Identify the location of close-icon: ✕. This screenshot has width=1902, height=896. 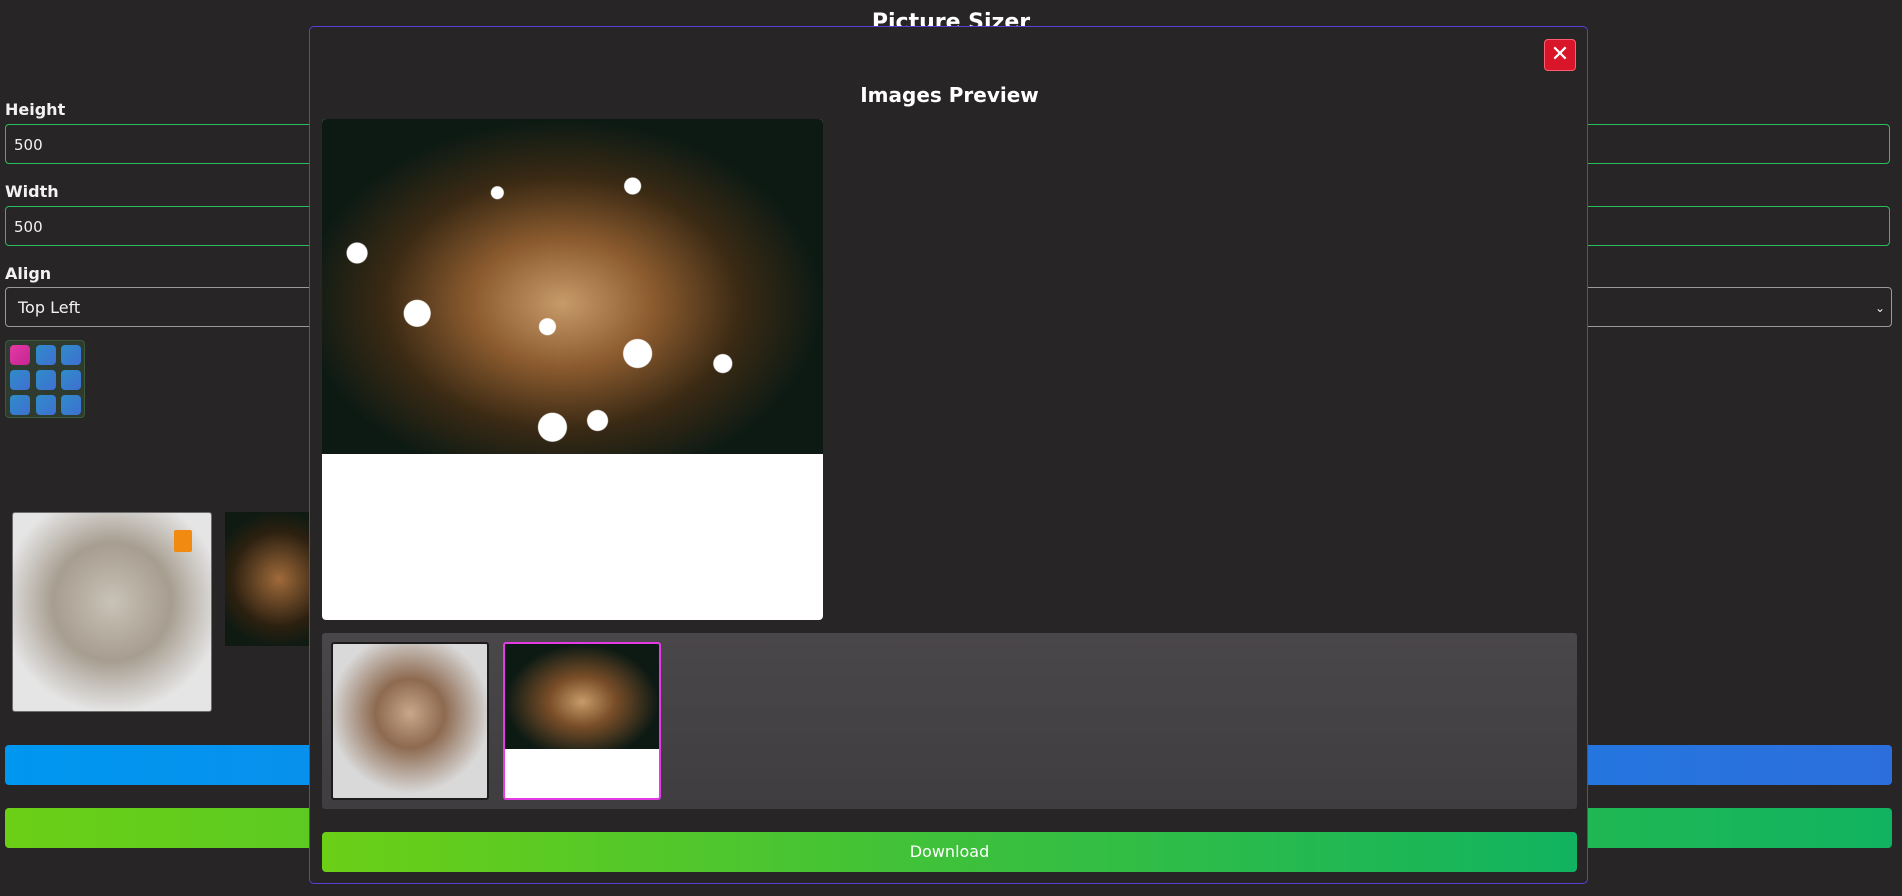
(1560, 54).